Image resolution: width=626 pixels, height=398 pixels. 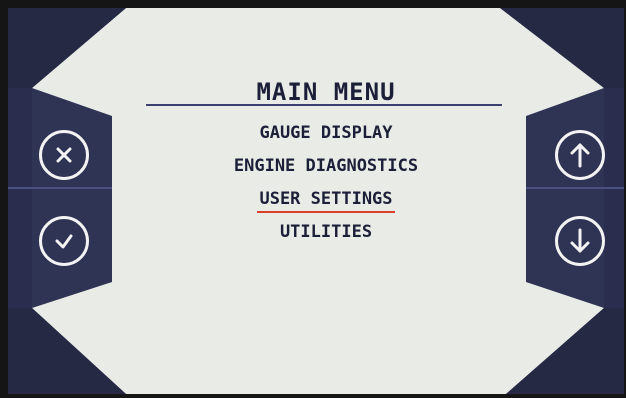 I want to click on menu-item-label: USER SETTINGS, so click(x=326, y=200).